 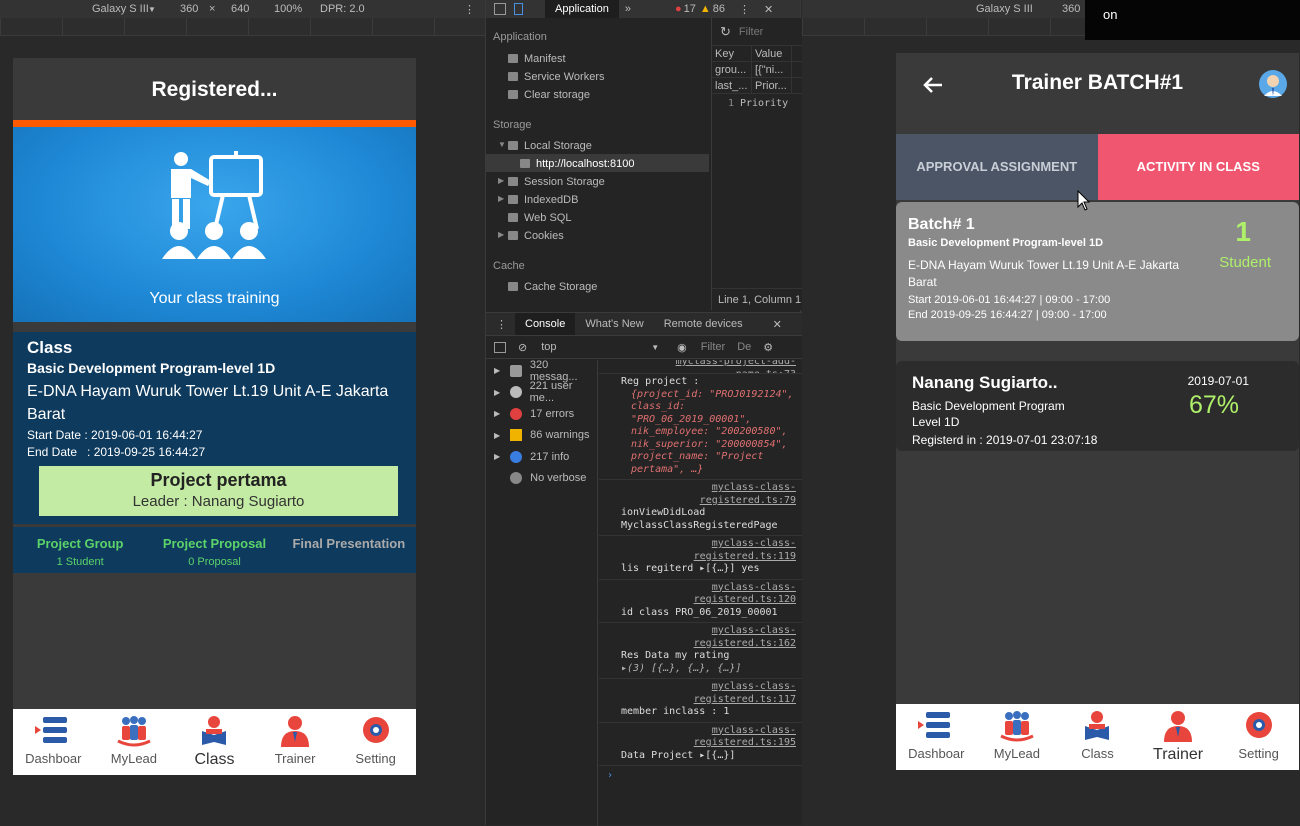 What do you see at coordinates (708, 594) in the screenshot?
I see `source-link: myclass-class-registered.ts:120` at bounding box center [708, 594].